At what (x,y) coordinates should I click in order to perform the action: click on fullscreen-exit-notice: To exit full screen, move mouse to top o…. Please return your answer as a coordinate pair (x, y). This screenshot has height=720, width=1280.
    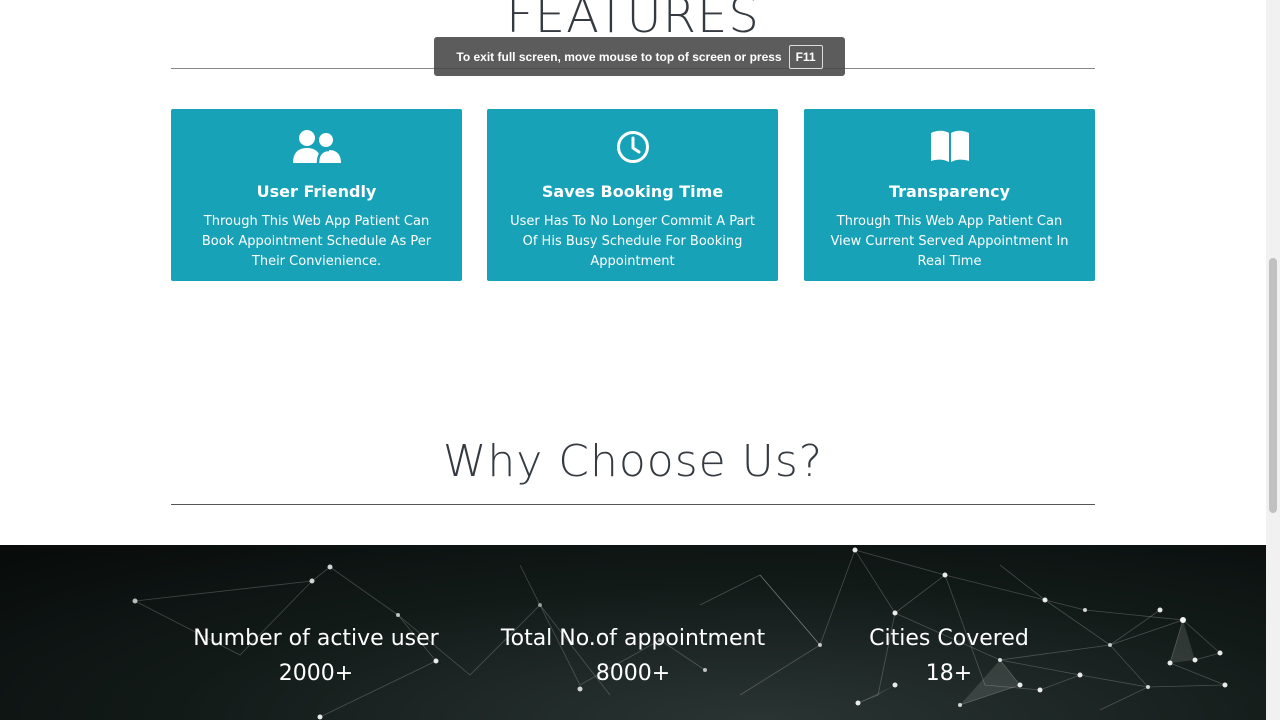
    Looking at the image, I should click on (639, 56).